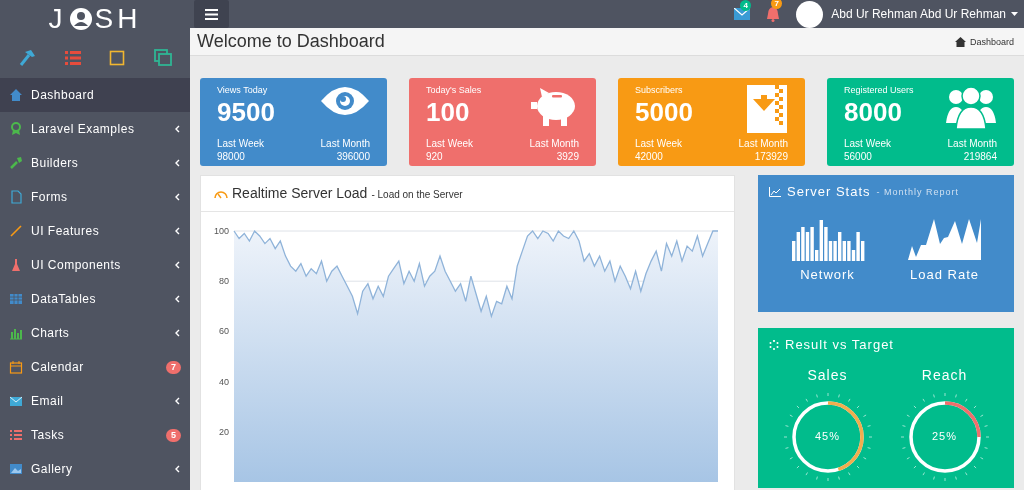 This screenshot has height=490, width=1024. What do you see at coordinates (224, 381) in the screenshot?
I see `axis-tick-label: 40` at bounding box center [224, 381].